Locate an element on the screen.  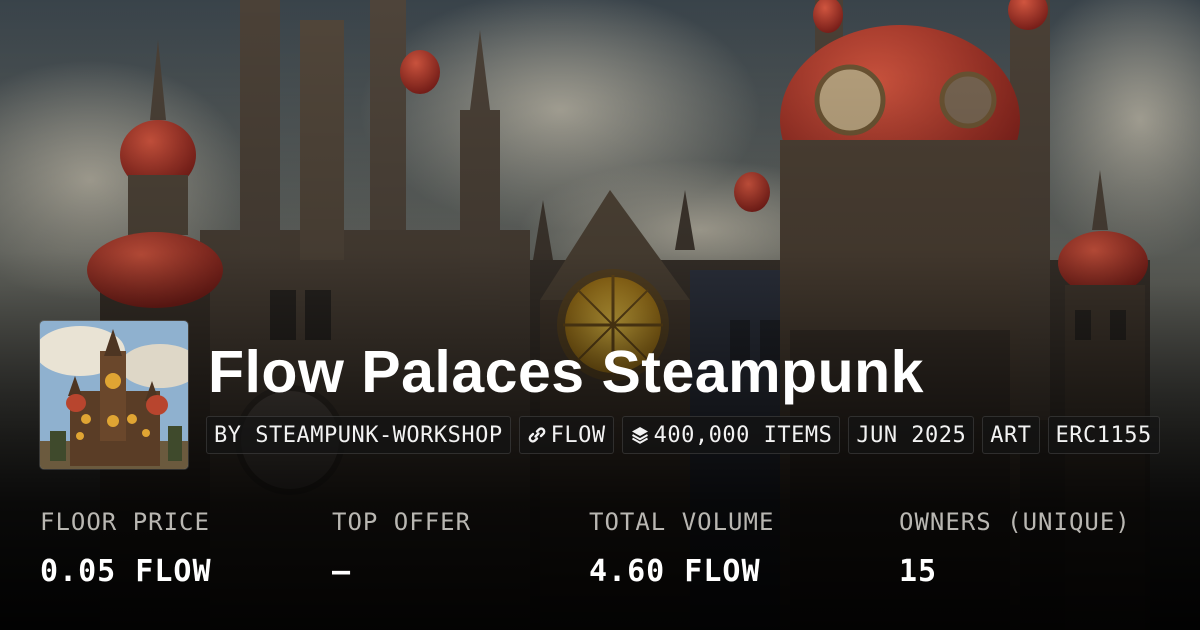
token-standard-label: ERC1155 is located at coordinates (1103, 435).